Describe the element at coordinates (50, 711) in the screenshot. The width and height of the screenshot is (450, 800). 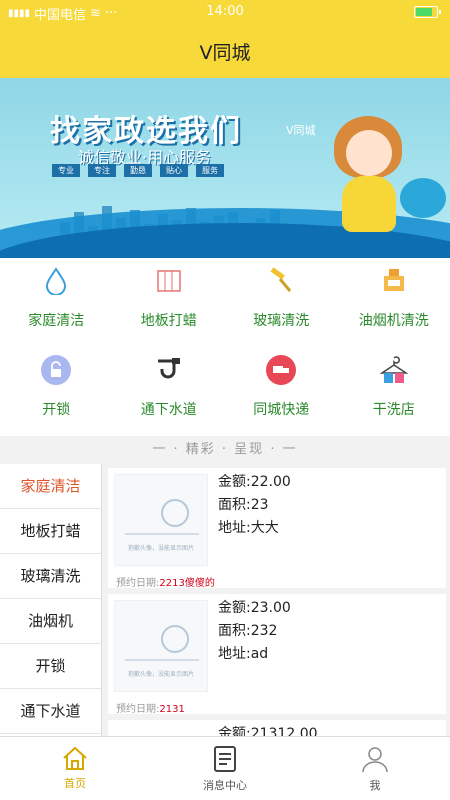
I see `sidebar-item-drain: 通下水道` at that location.